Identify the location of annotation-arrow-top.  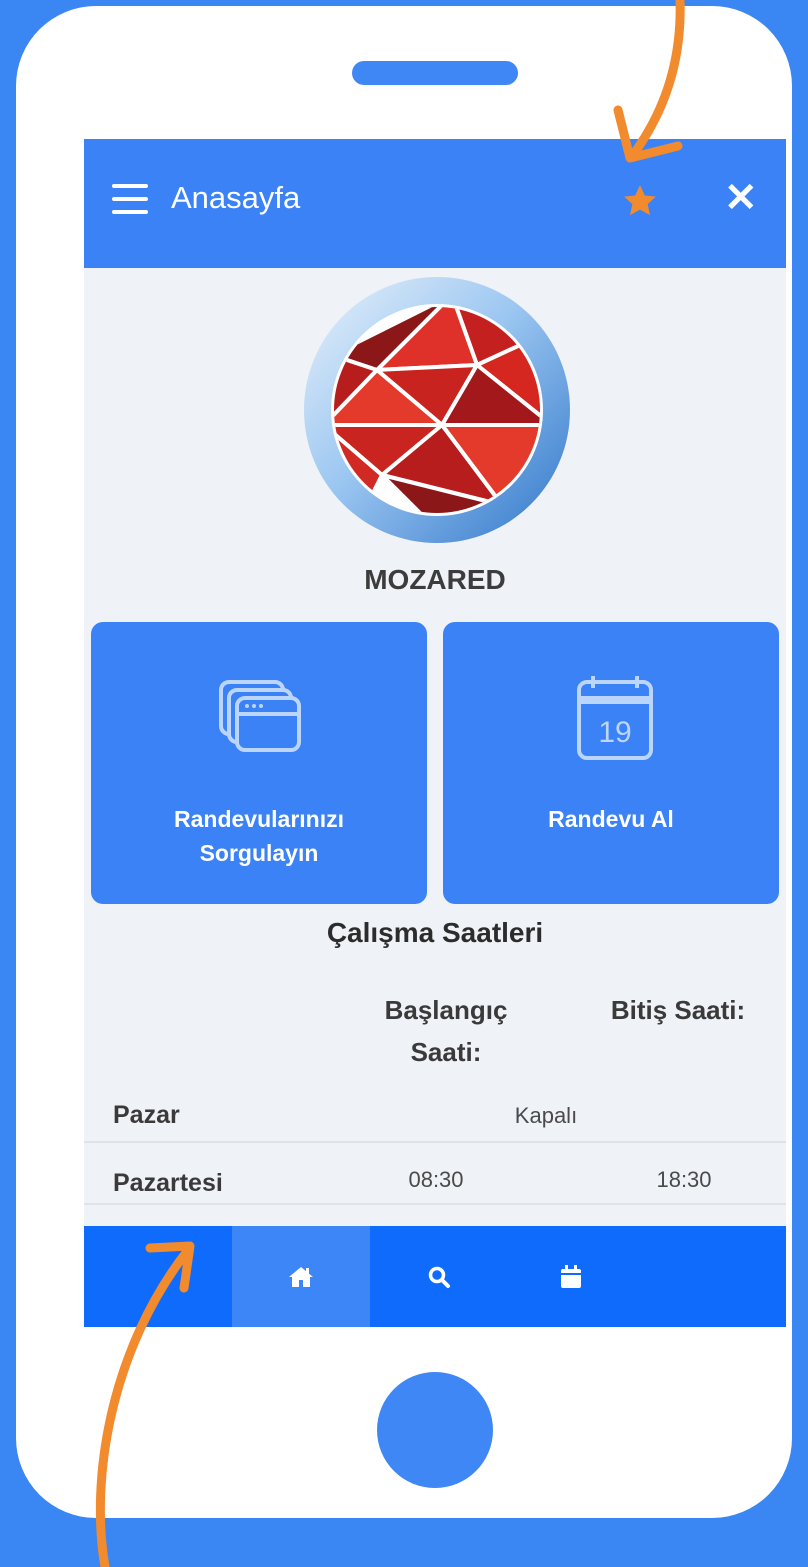
(649, 81).